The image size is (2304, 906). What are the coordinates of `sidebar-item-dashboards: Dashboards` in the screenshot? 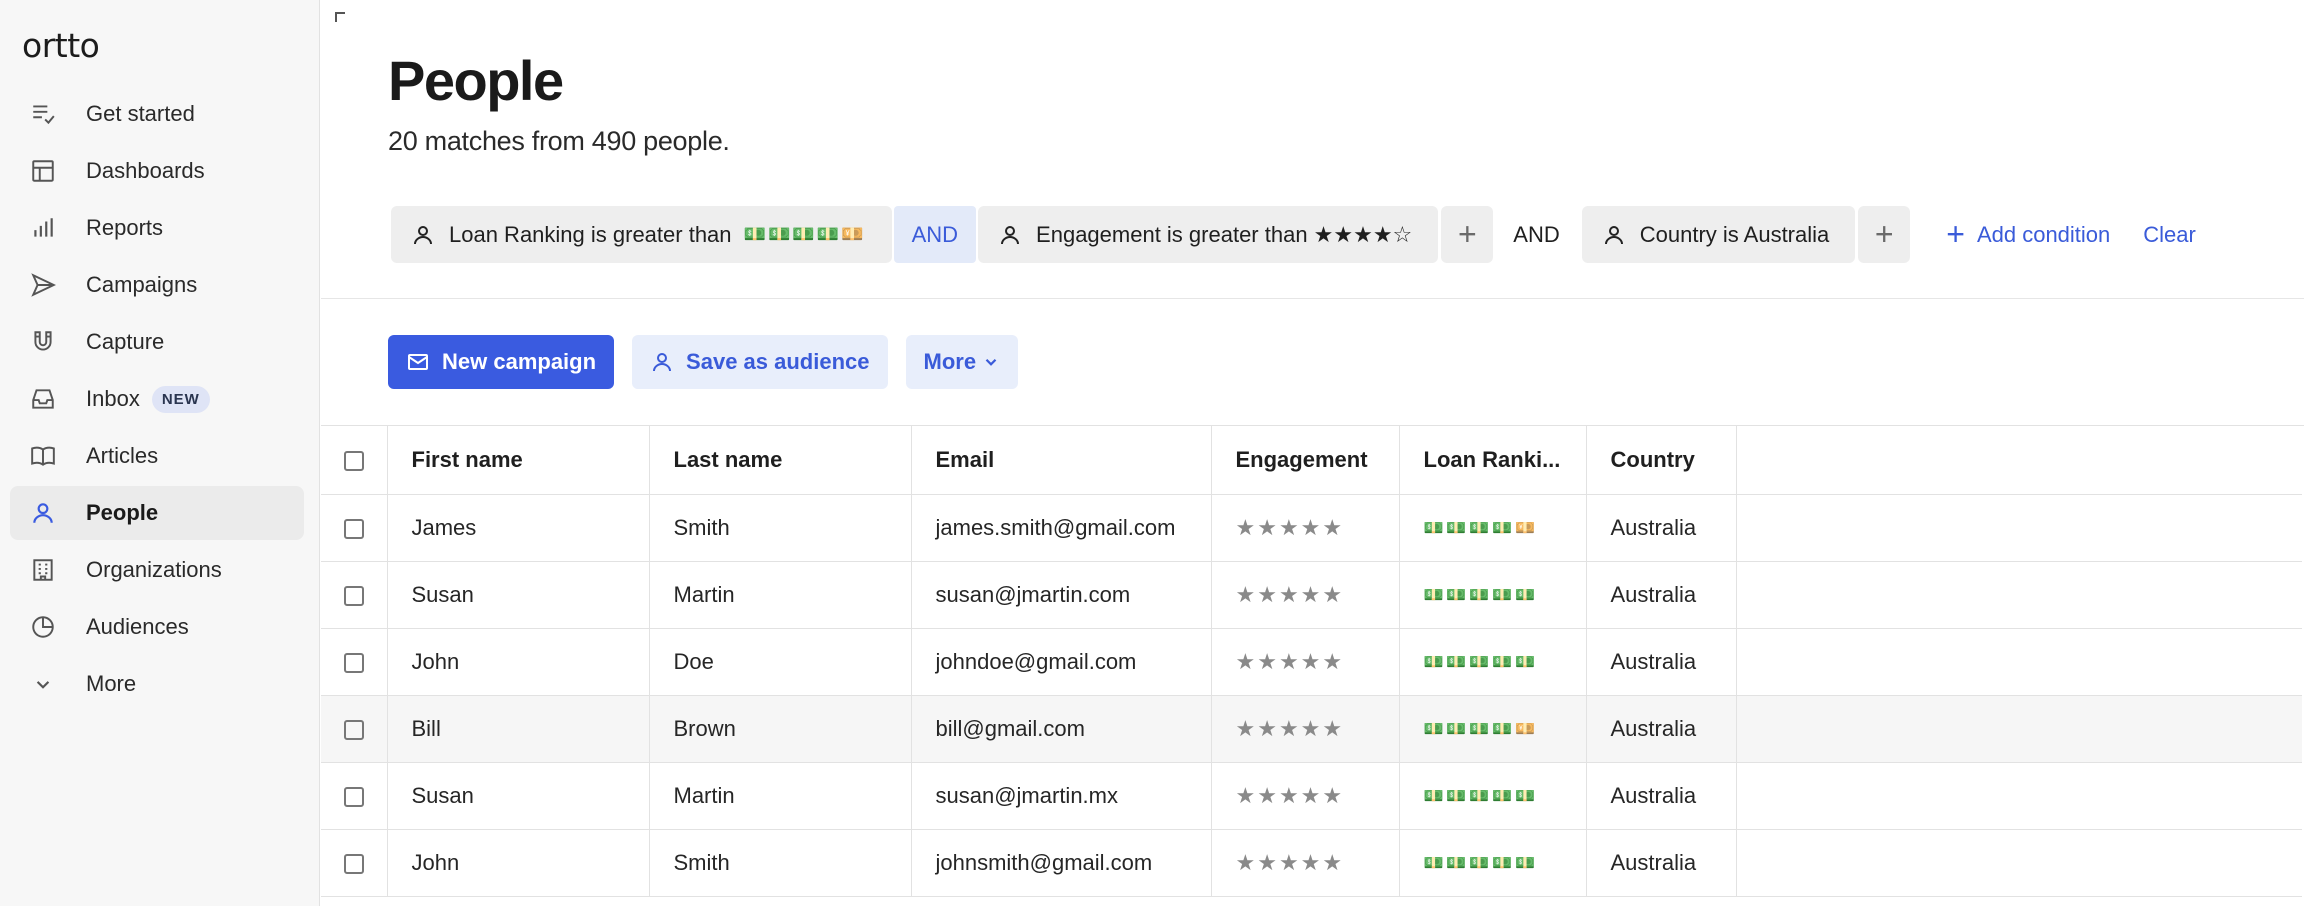 It's located at (157, 171).